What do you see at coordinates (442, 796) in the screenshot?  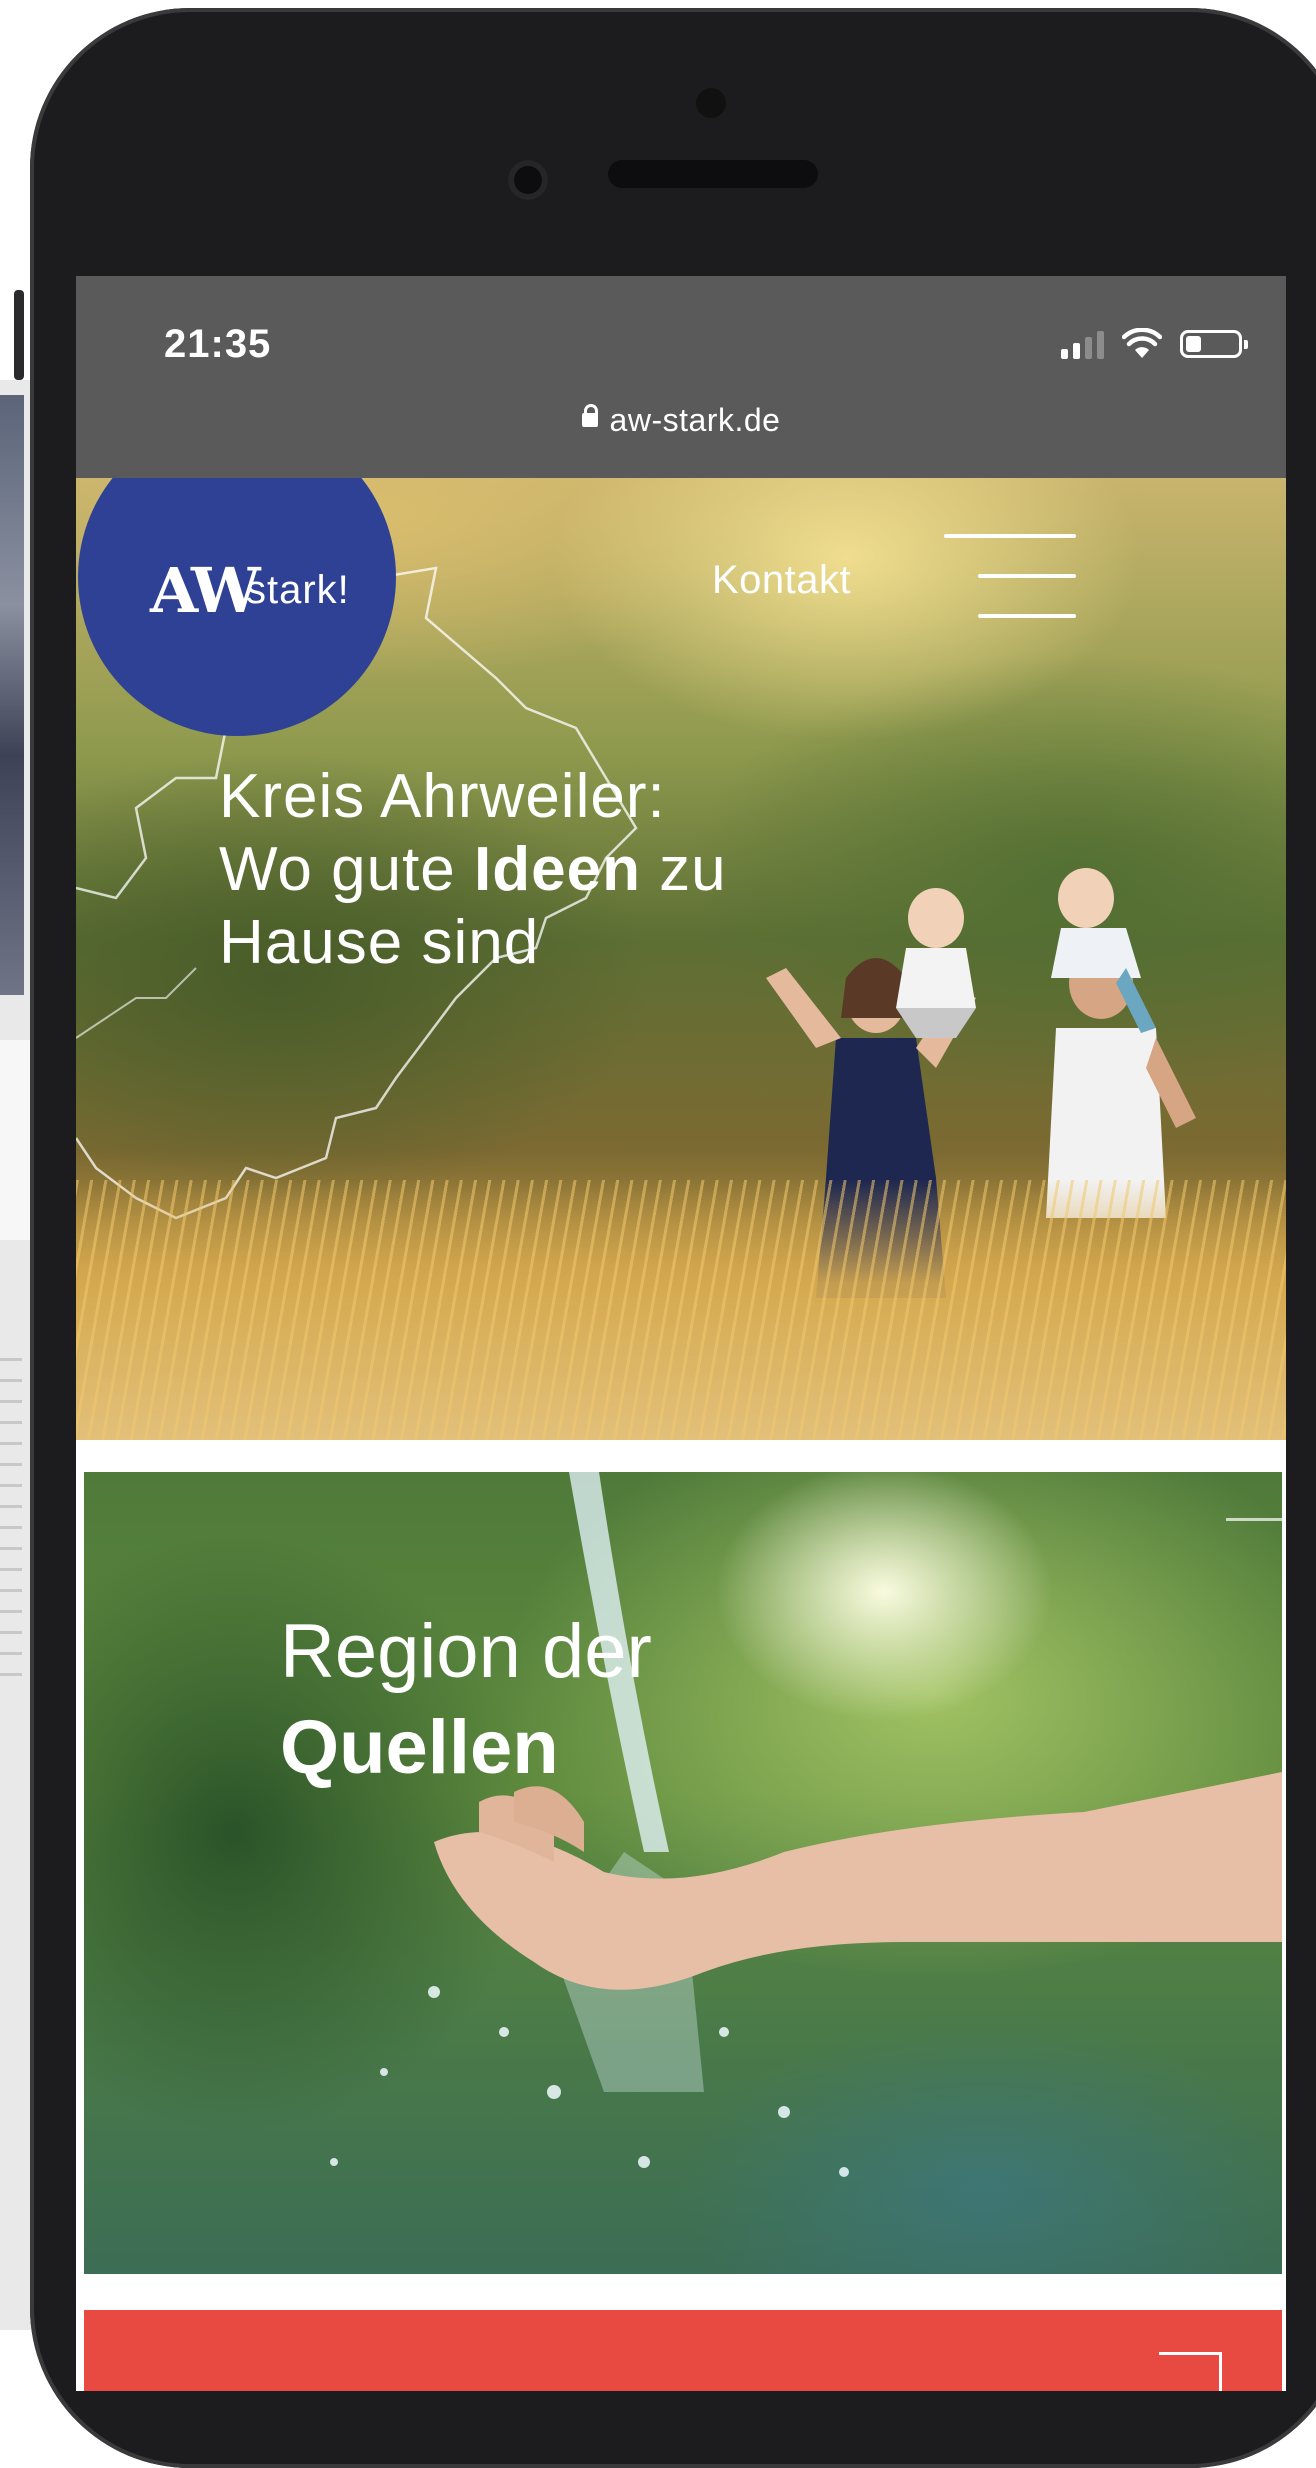 I see `hero-heading-line1: Kreis Ahrweiler:` at bounding box center [442, 796].